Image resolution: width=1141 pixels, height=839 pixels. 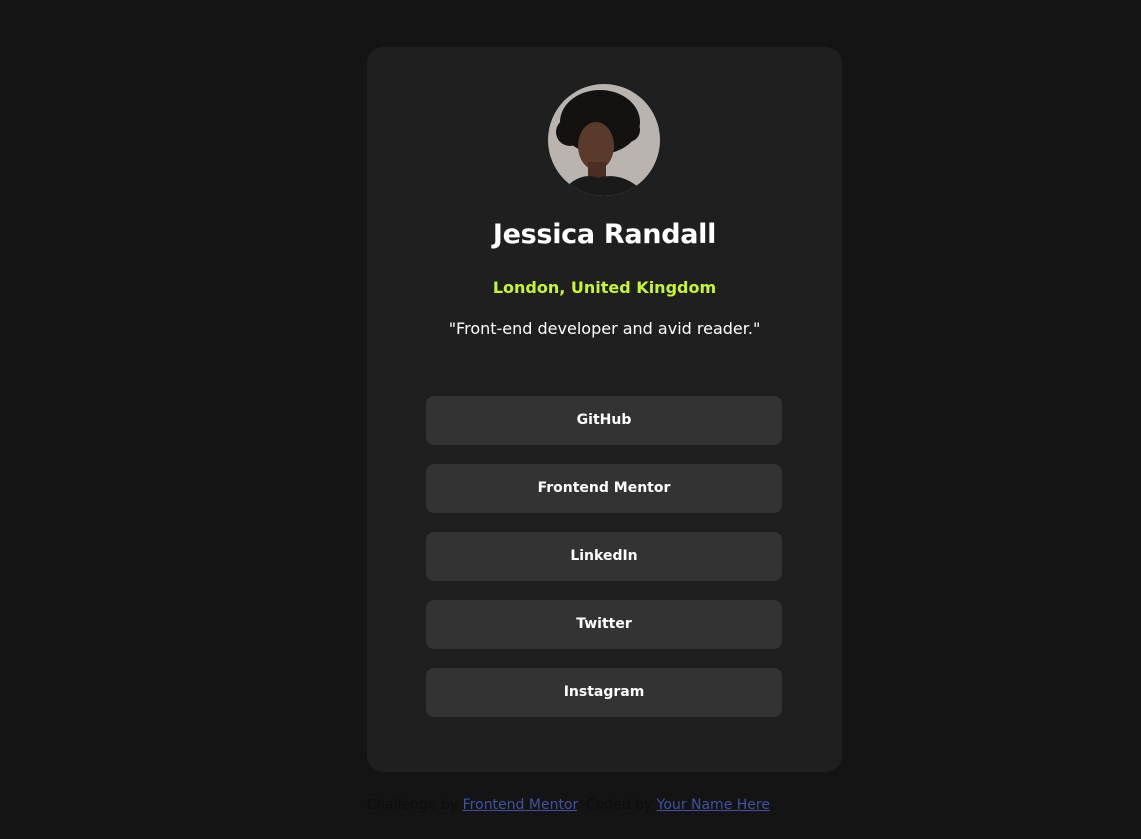 I want to click on profile-bio: "Front-end developer and avid reader.", so click(x=604, y=328).